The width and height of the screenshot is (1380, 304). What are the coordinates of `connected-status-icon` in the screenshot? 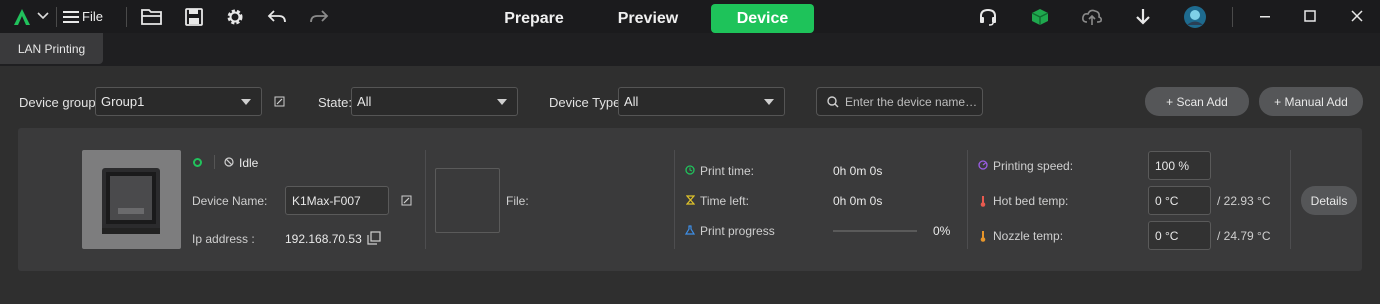 It's located at (197, 162).